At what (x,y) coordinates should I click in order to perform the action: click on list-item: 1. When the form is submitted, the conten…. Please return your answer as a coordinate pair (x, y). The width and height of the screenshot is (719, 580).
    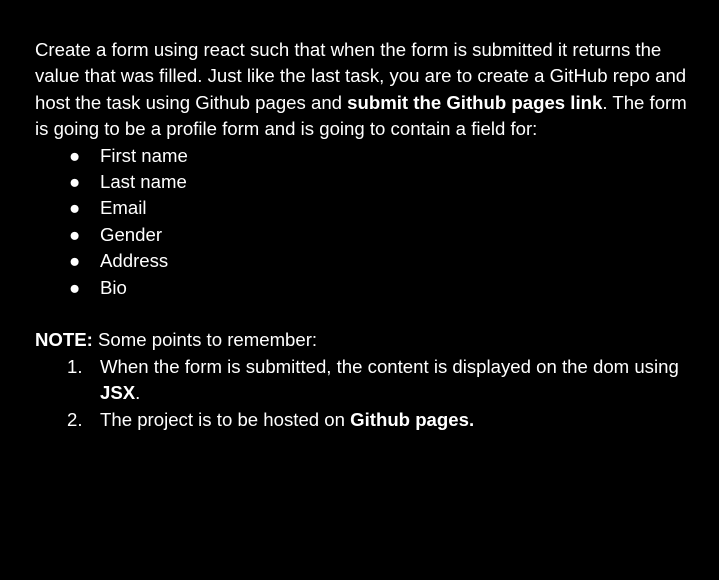
    Looking at the image, I should click on (365, 380).